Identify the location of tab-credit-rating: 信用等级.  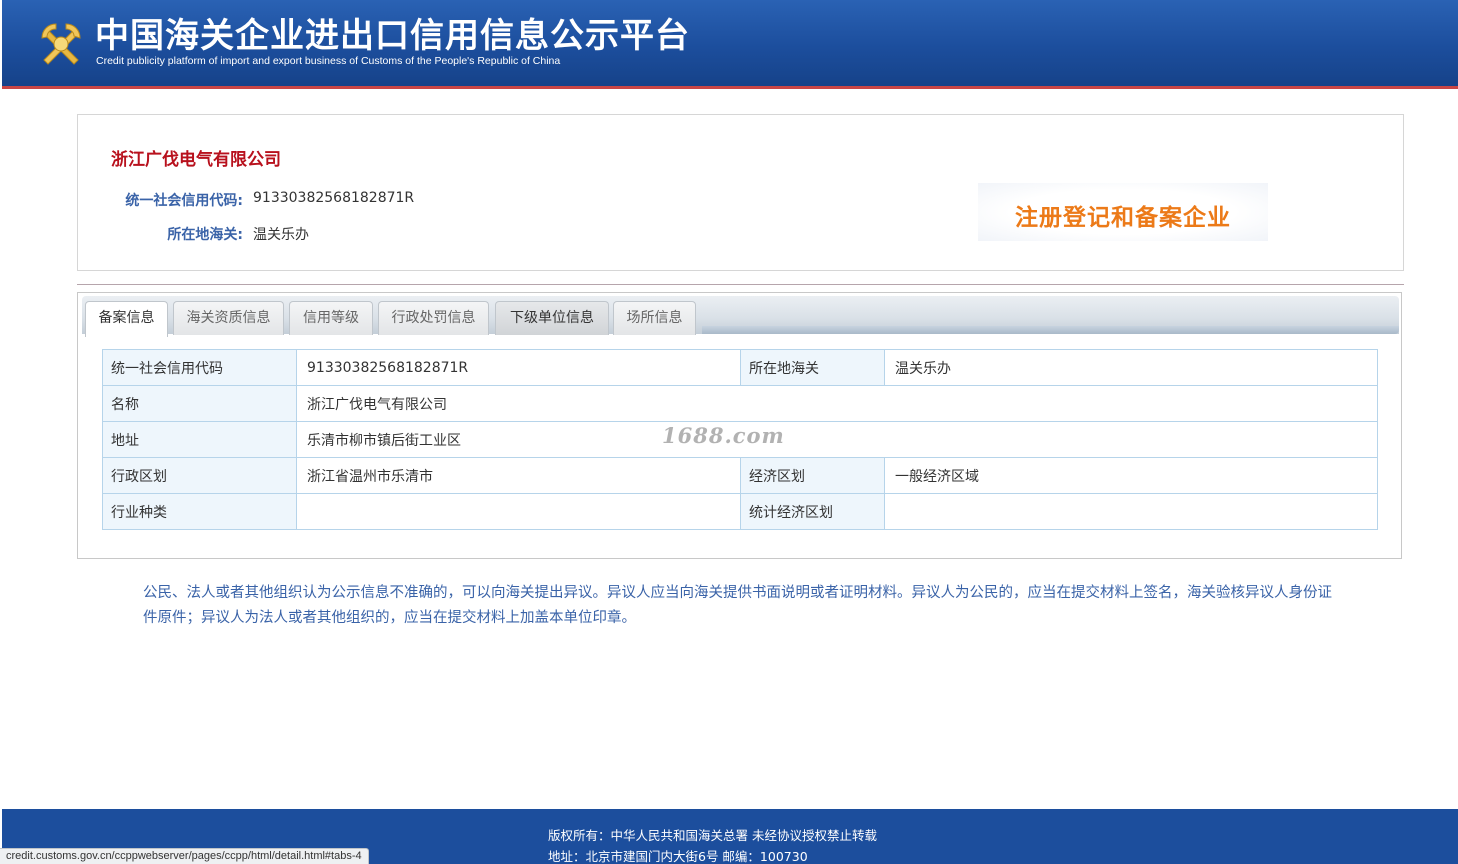
(331, 318).